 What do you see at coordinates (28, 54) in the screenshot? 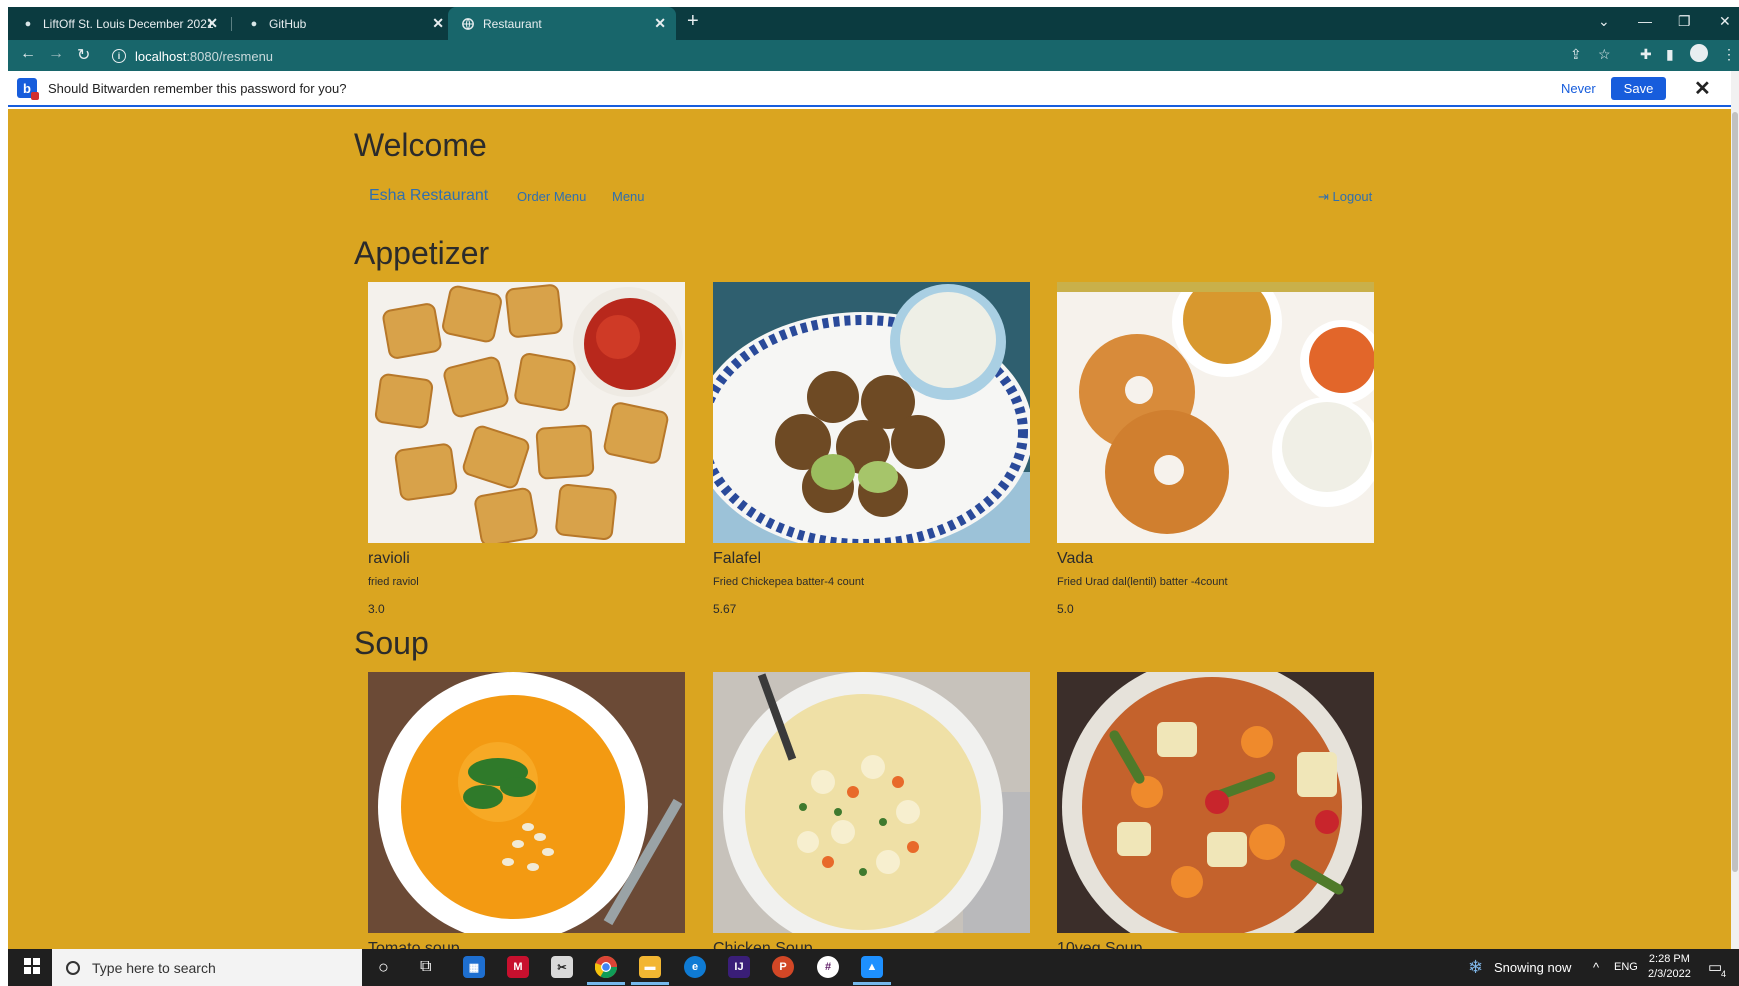
I see `back-arrow-icon: ←` at bounding box center [28, 54].